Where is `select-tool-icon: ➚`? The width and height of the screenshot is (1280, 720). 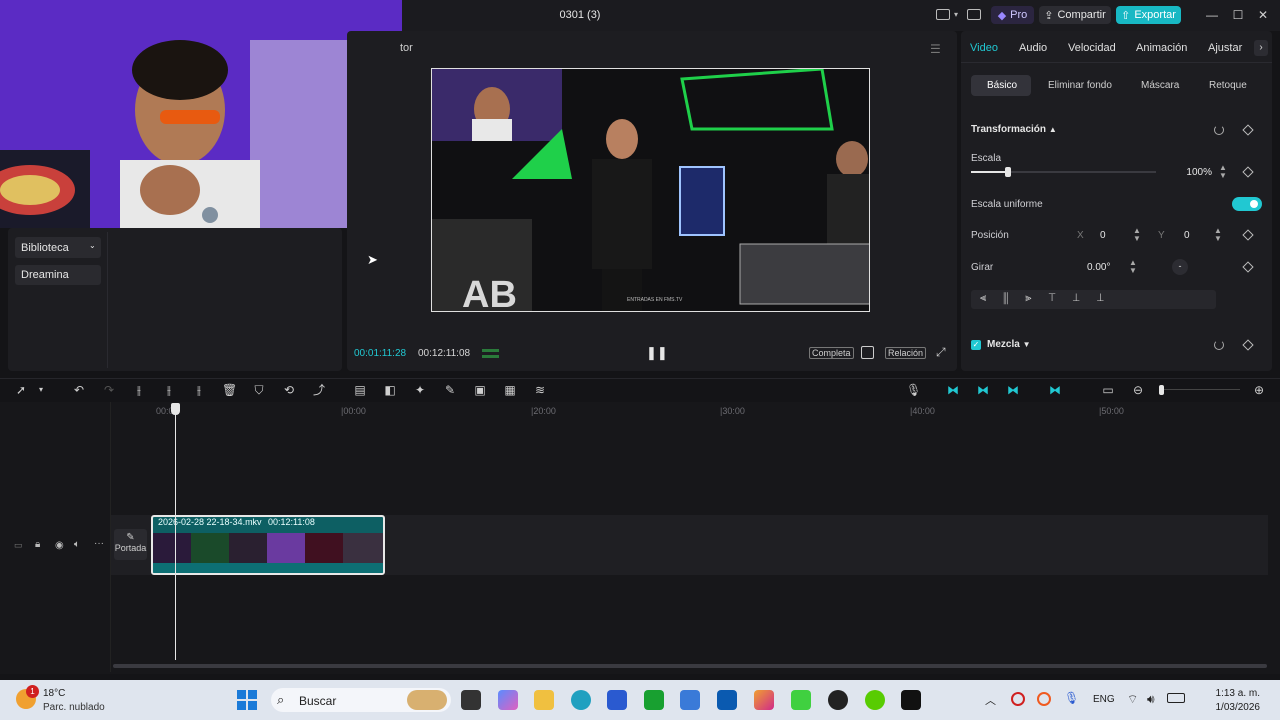 select-tool-icon: ➚ is located at coordinates (21, 390).